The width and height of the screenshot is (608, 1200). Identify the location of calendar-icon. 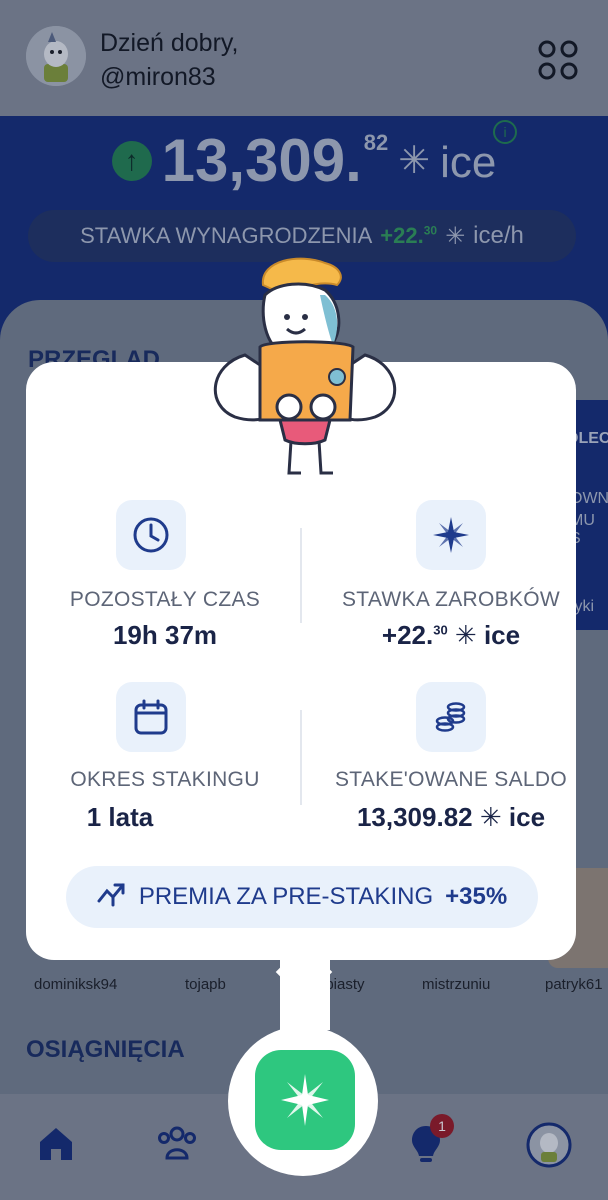
(151, 717).